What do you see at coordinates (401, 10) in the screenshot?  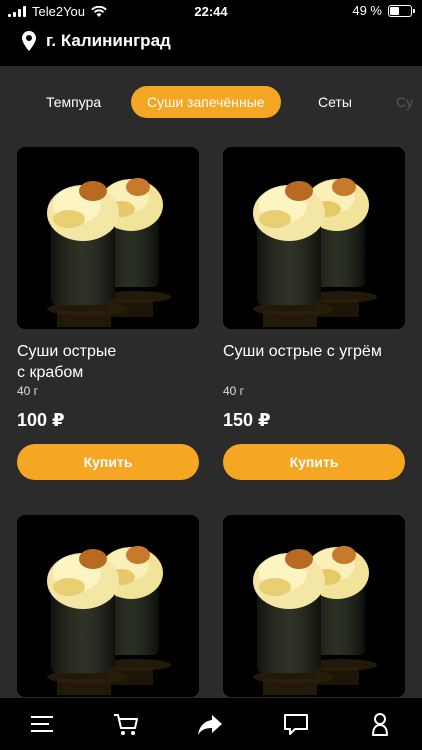 I see `battery-icon` at bounding box center [401, 10].